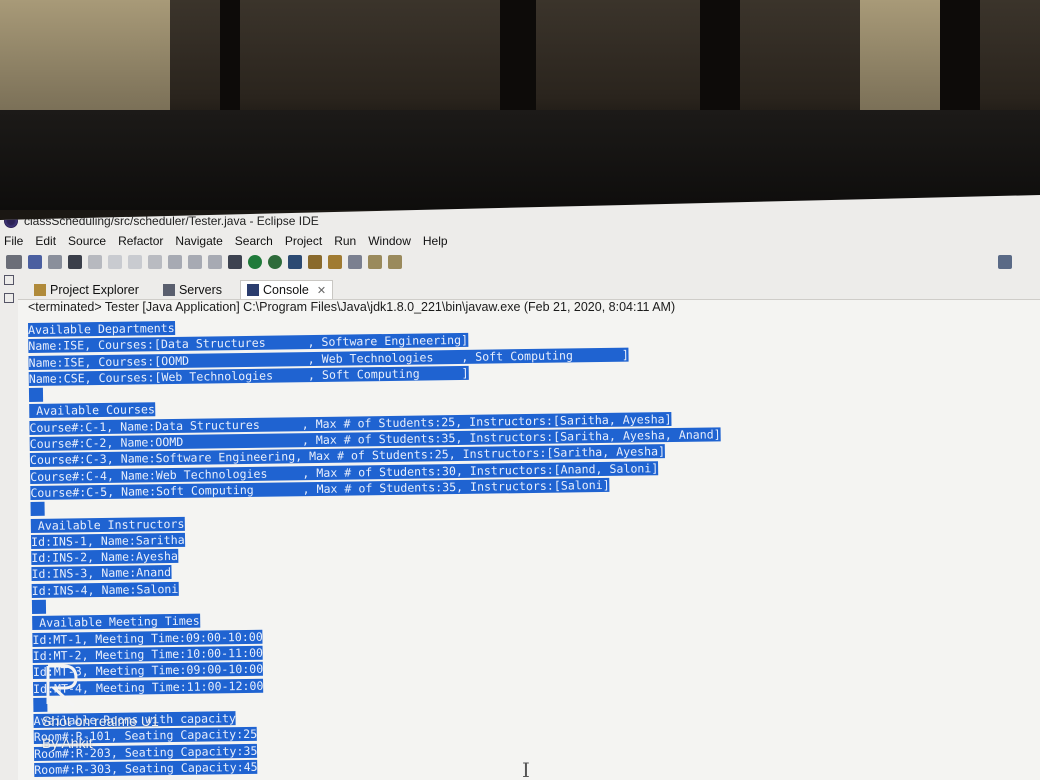  I want to click on tab-console: Console ✕, so click(287, 289).